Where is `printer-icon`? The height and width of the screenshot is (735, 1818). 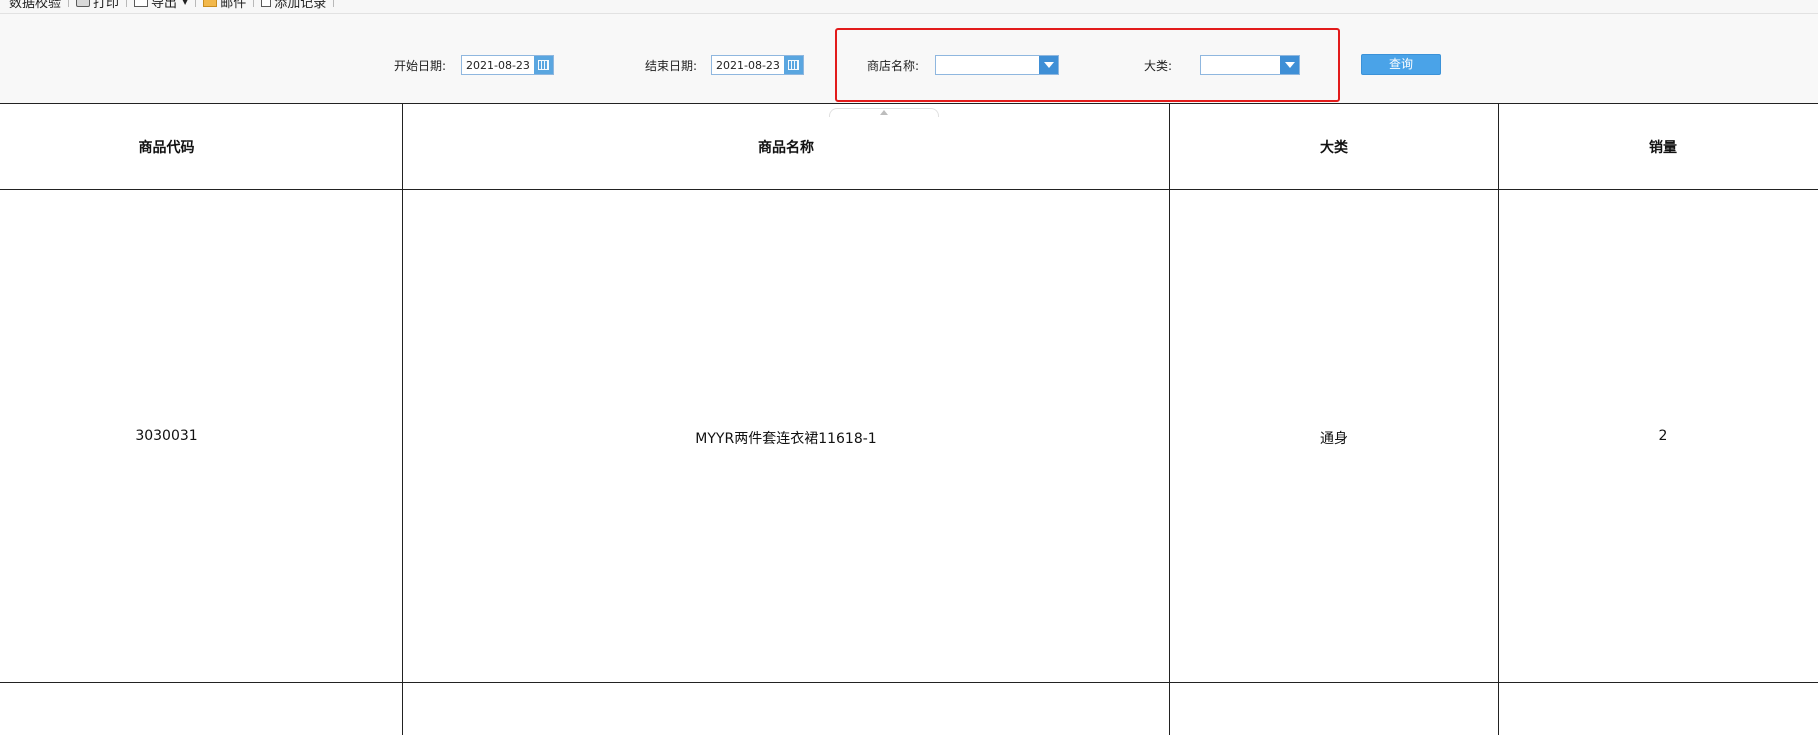 printer-icon is located at coordinates (83, 3).